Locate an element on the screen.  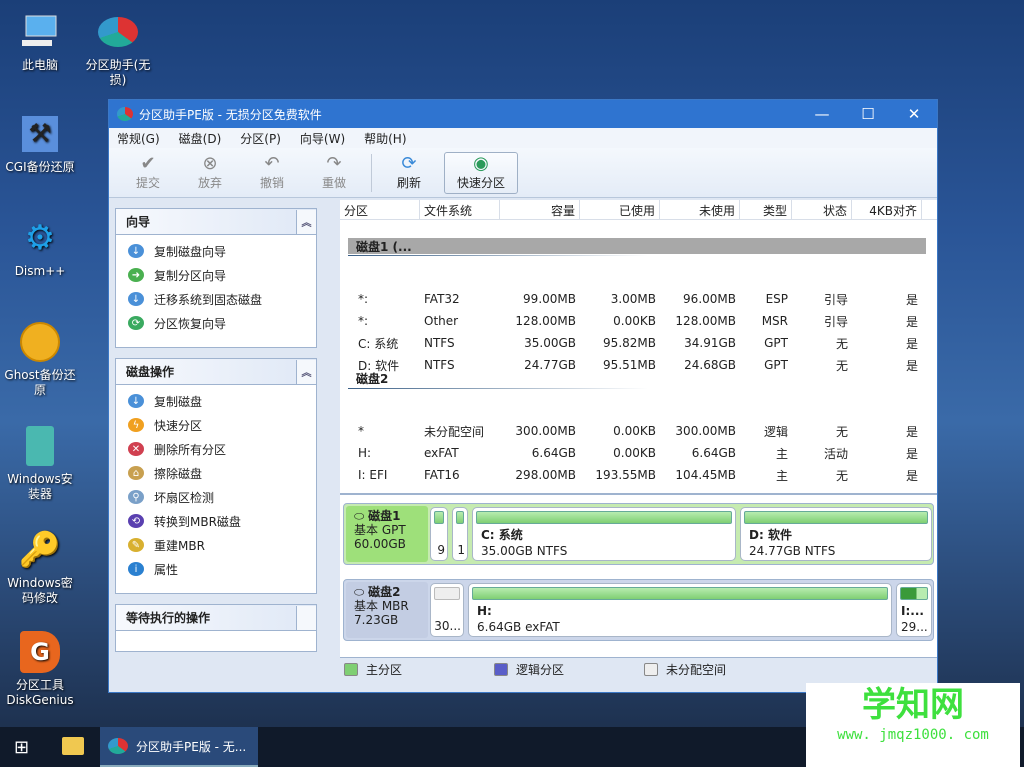
watermark-url: www. jmqz1000. com is located at coordinates (913, 735).